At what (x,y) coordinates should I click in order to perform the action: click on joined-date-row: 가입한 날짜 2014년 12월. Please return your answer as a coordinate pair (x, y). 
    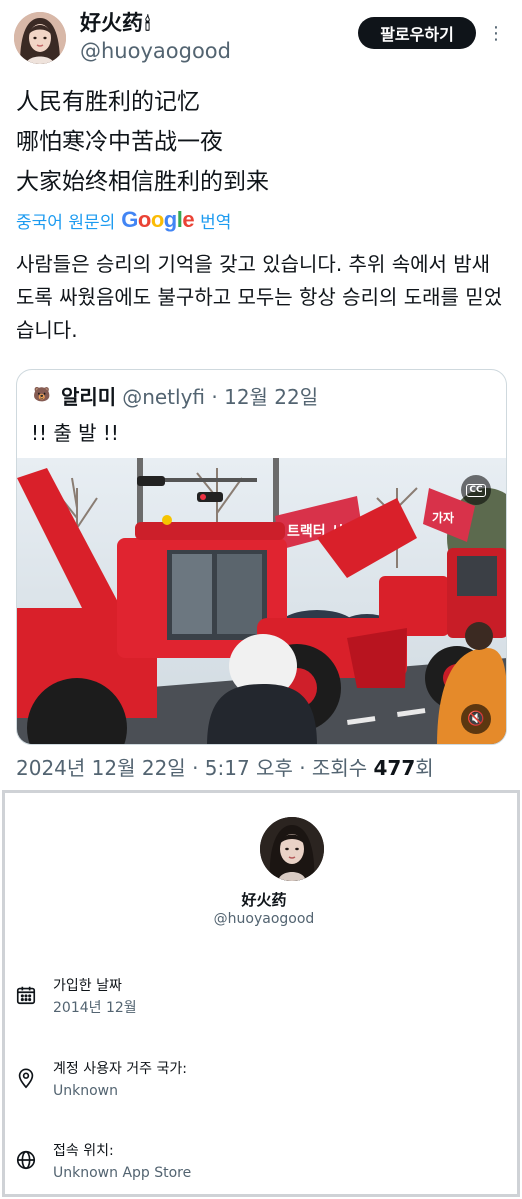
    Looking at the image, I should click on (255, 998).